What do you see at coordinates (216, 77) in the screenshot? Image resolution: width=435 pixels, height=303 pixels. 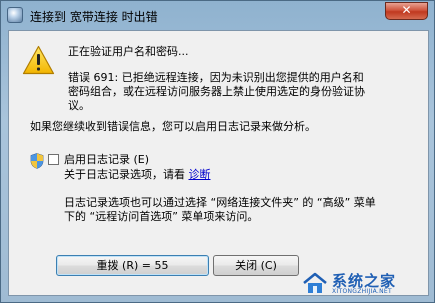 I see `error-line-1: 错误 691: 已拒绝远程连接，因为未识别出您提供的用户名和` at bounding box center [216, 77].